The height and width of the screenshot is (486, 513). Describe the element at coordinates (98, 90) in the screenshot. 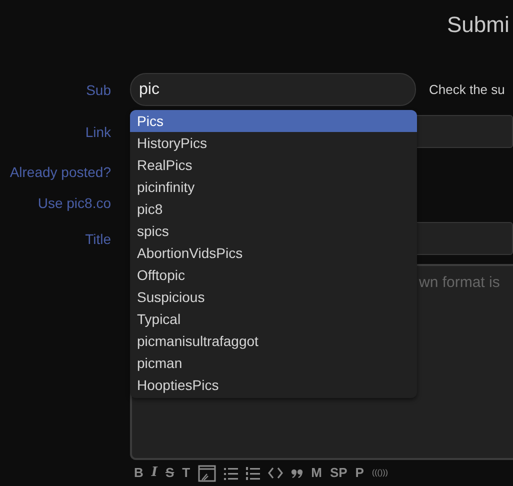

I see `field-label: Sub` at that location.